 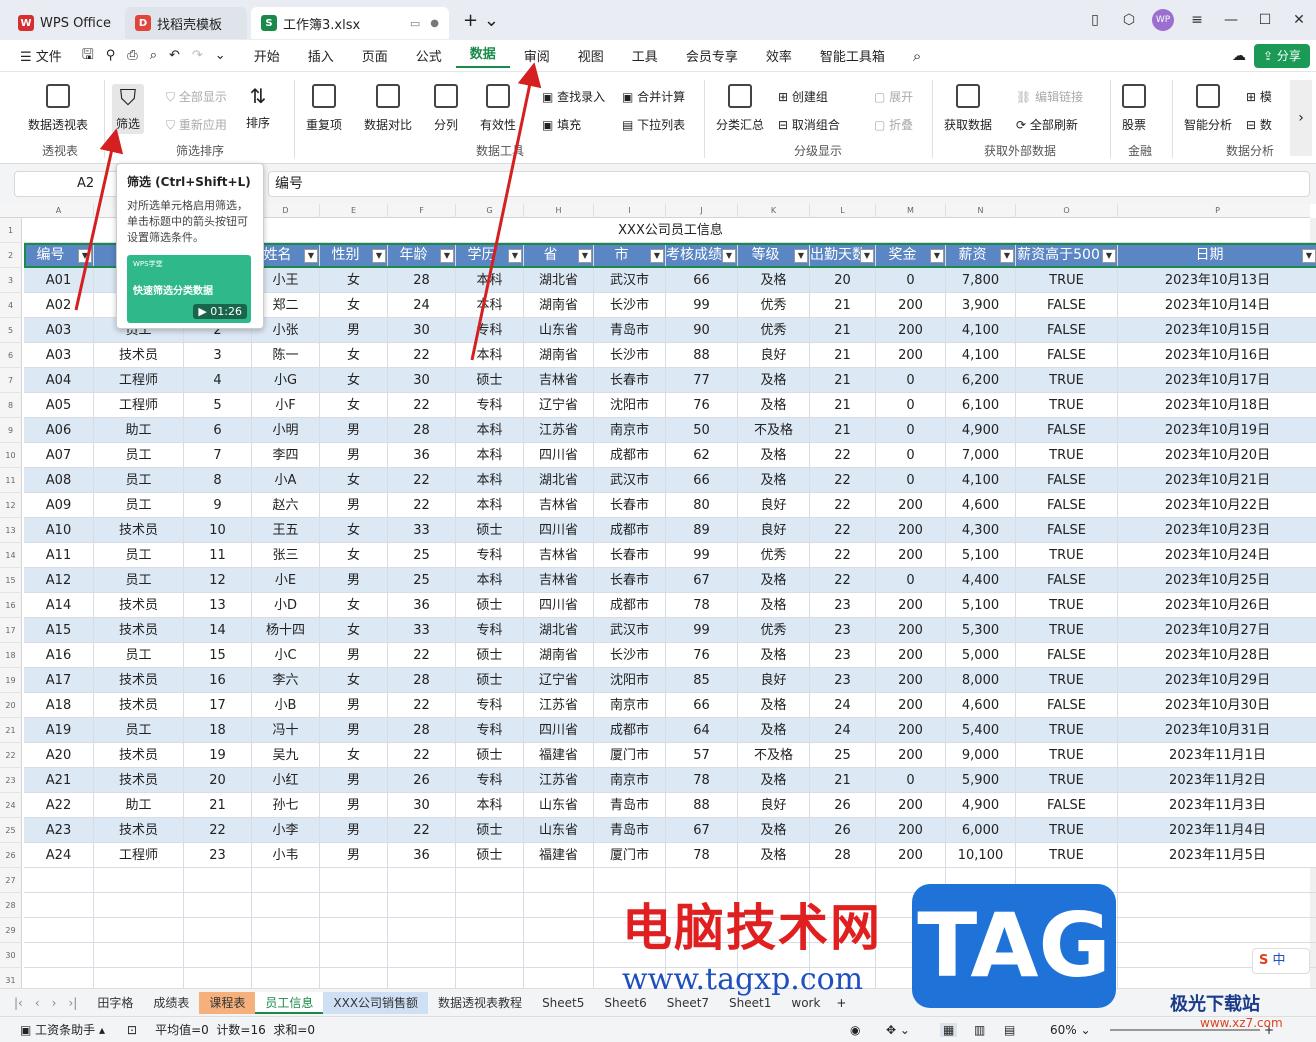 I want to click on column-header: O, so click(x=1067, y=211).